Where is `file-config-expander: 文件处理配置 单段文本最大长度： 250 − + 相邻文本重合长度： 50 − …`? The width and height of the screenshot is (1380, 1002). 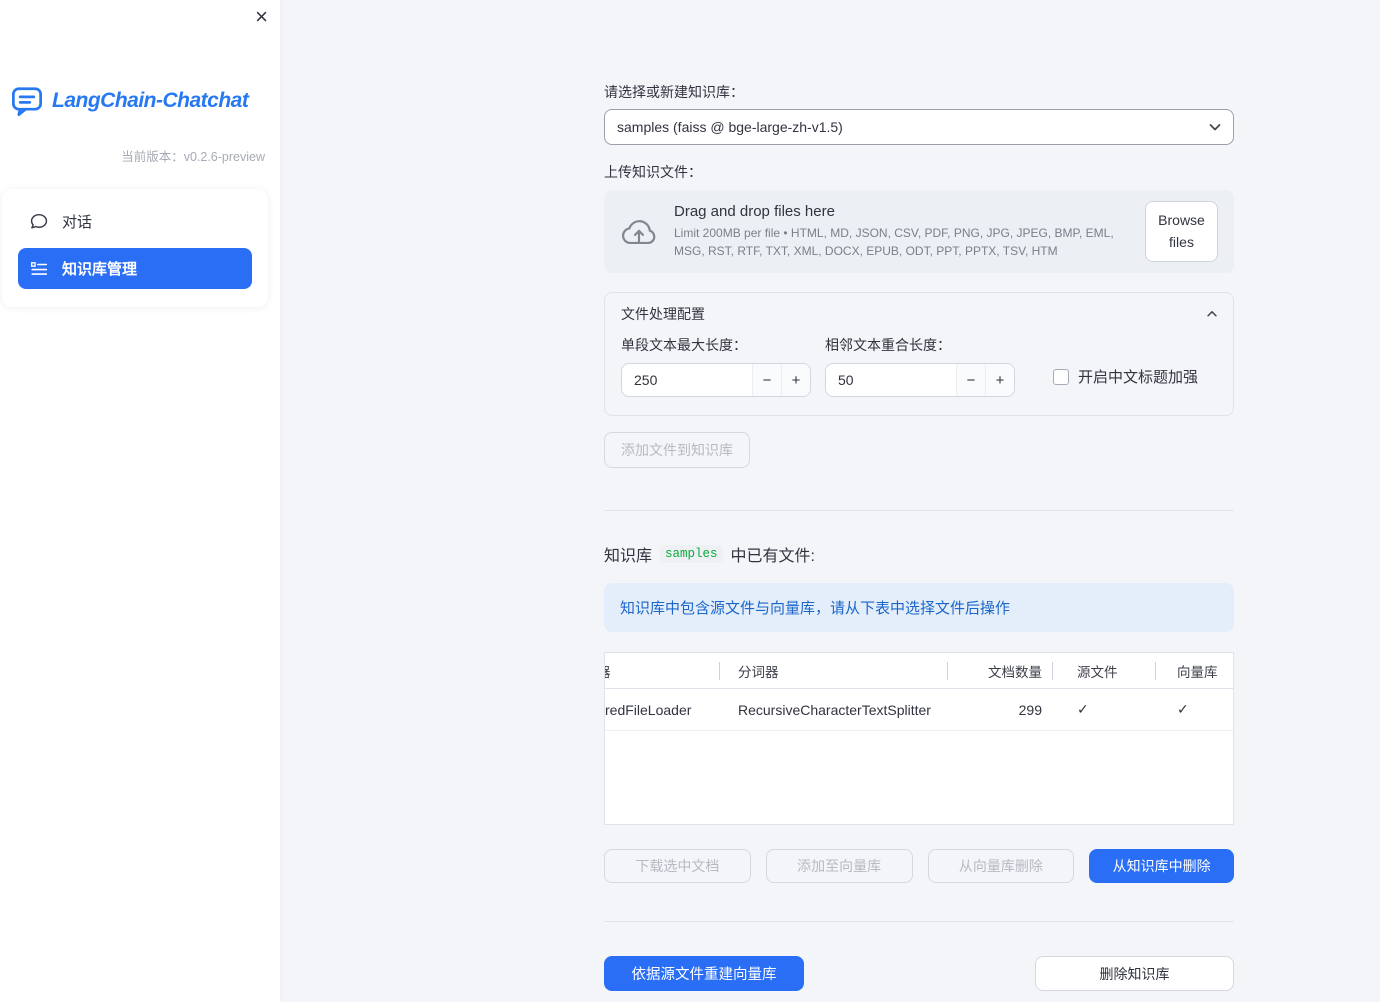 file-config-expander: 文件处理配置 单段文本最大长度： 250 − + 相邻文本重合长度： 50 − … is located at coordinates (919, 354).